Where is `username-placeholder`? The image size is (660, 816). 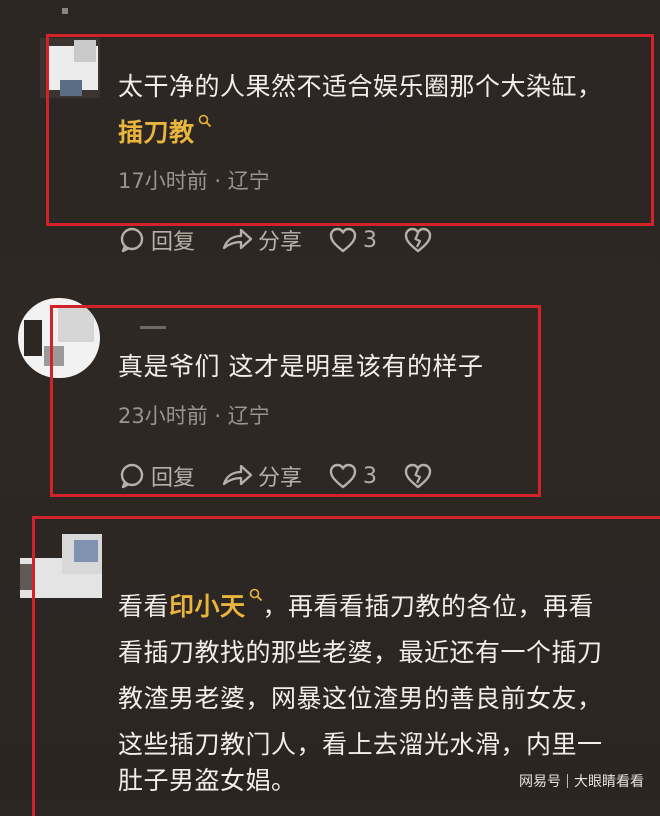
username-placeholder is located at coordinates (65, 11).